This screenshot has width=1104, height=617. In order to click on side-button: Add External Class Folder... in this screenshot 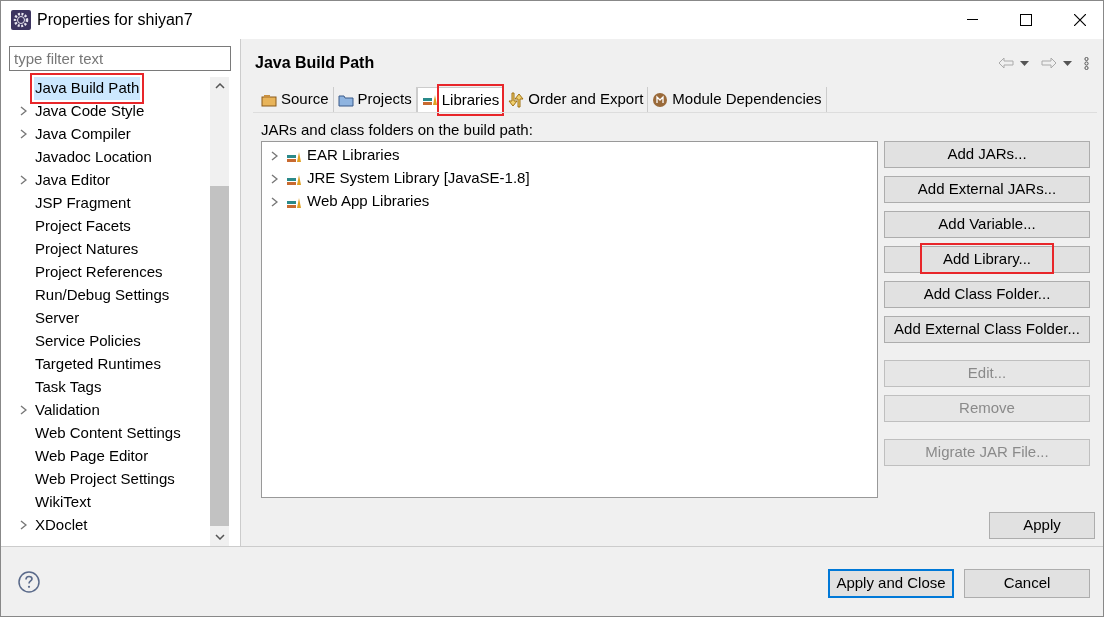, I will do `click(987, 329)`.